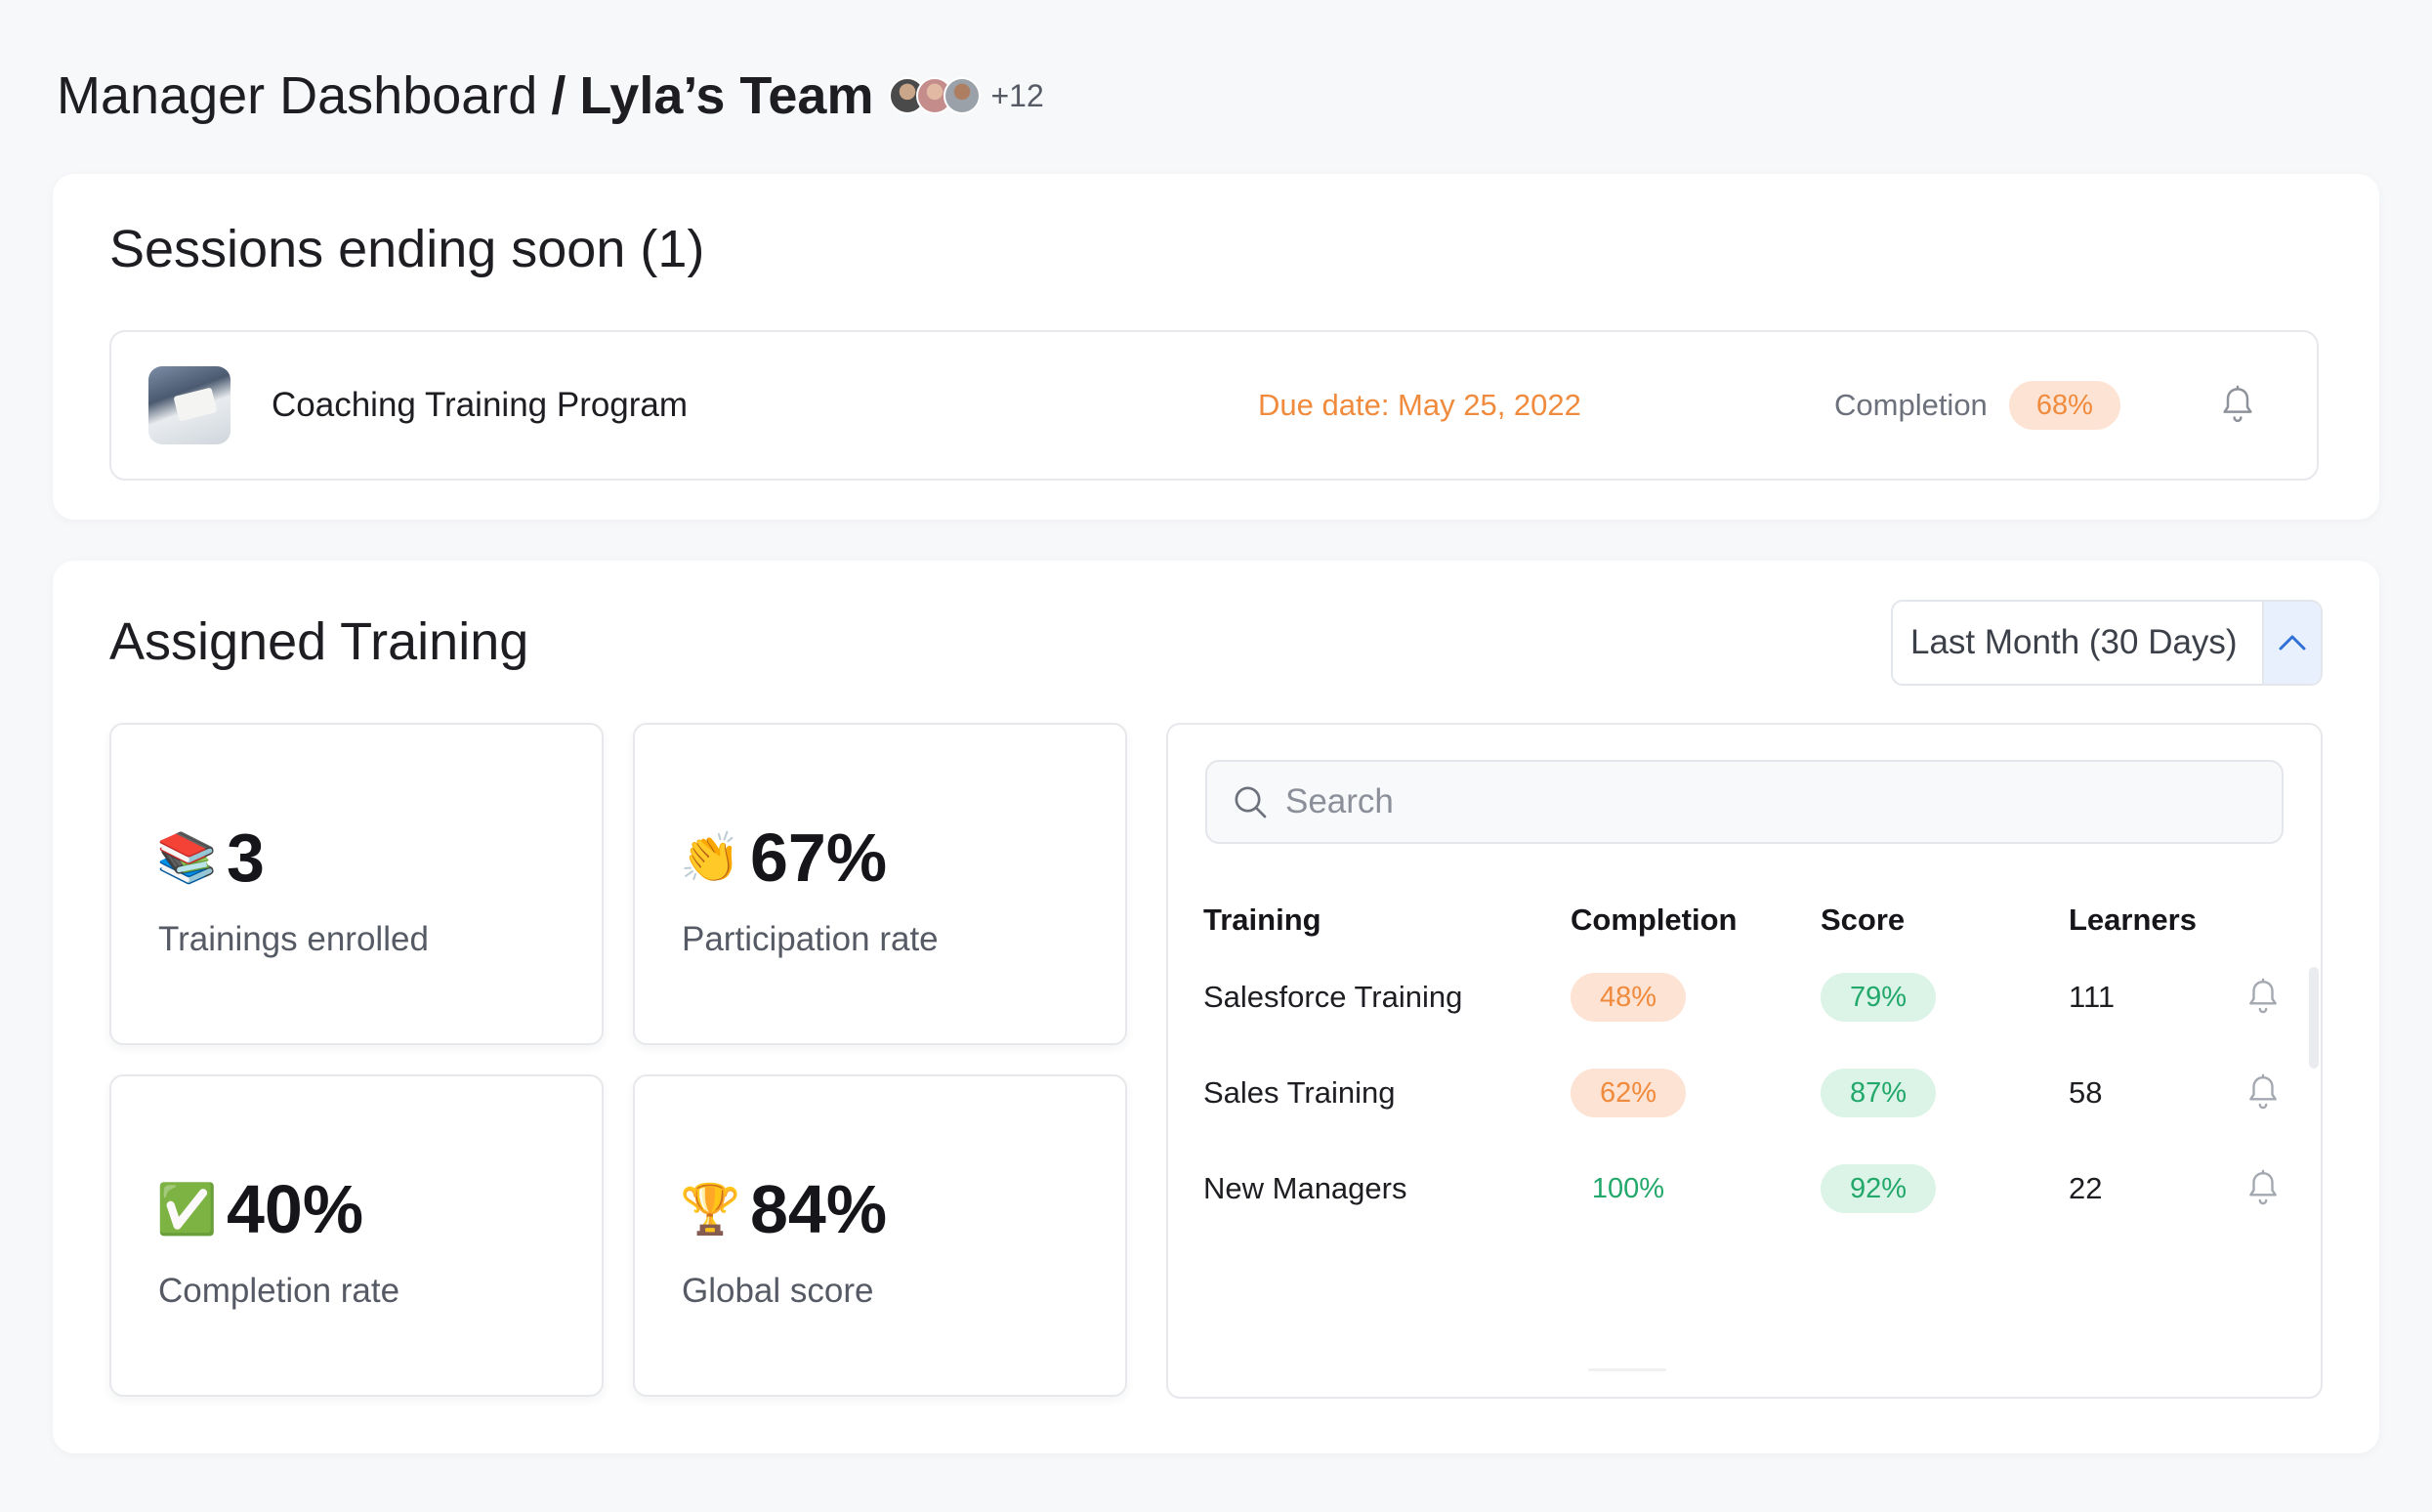 The height and width of the screenshot is (1512, 2432). What do you see at coordinates (810, 939) in the screenshot?
I see `stat-label: Participation rate` at bounding box center [810, 939].